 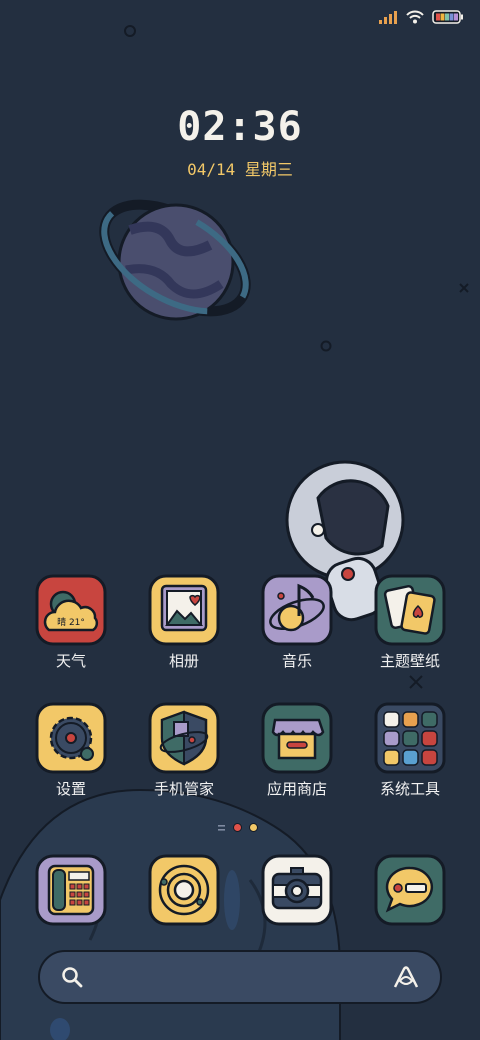 I want to click on browser-icon, so click(x=184, y=890).